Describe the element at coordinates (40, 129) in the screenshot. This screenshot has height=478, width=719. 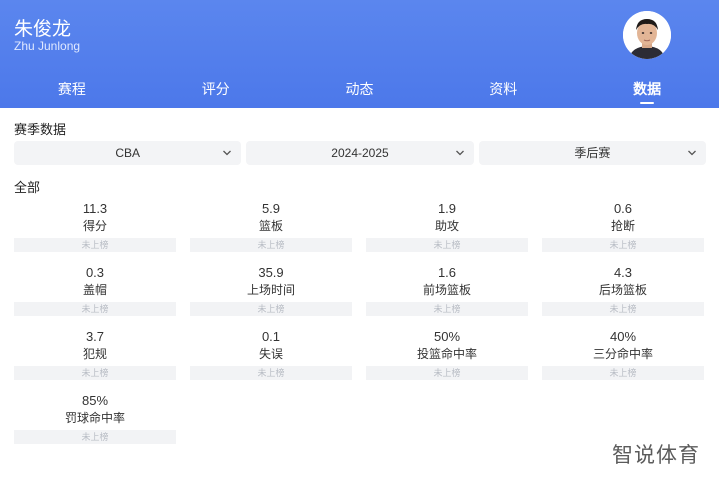
I see `season-stats-title: 赛季数据` at that location.